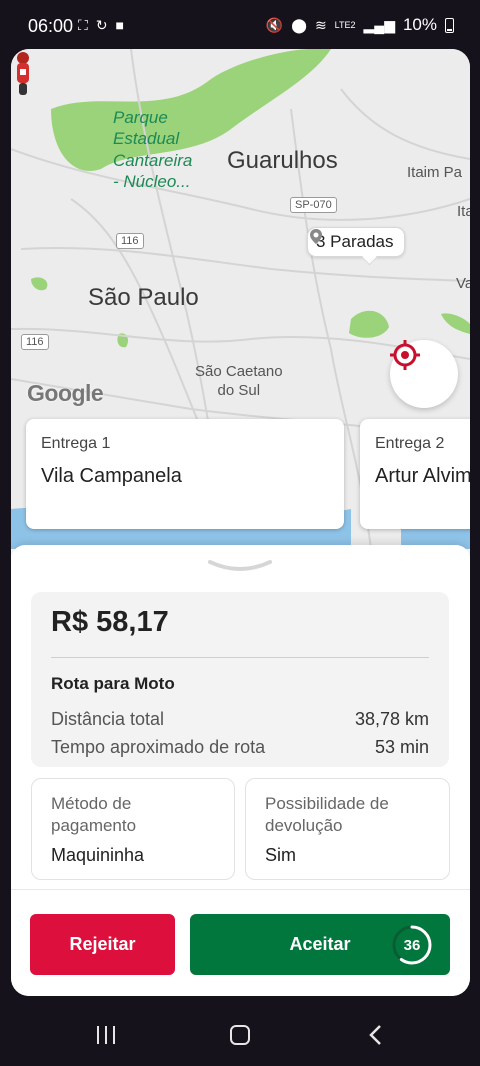 This screenshot has height=1066, width=480. Describe the element at coordinates (422, 476) in the screenshot. I see `delivery-name: Artur Alvim` at that location.